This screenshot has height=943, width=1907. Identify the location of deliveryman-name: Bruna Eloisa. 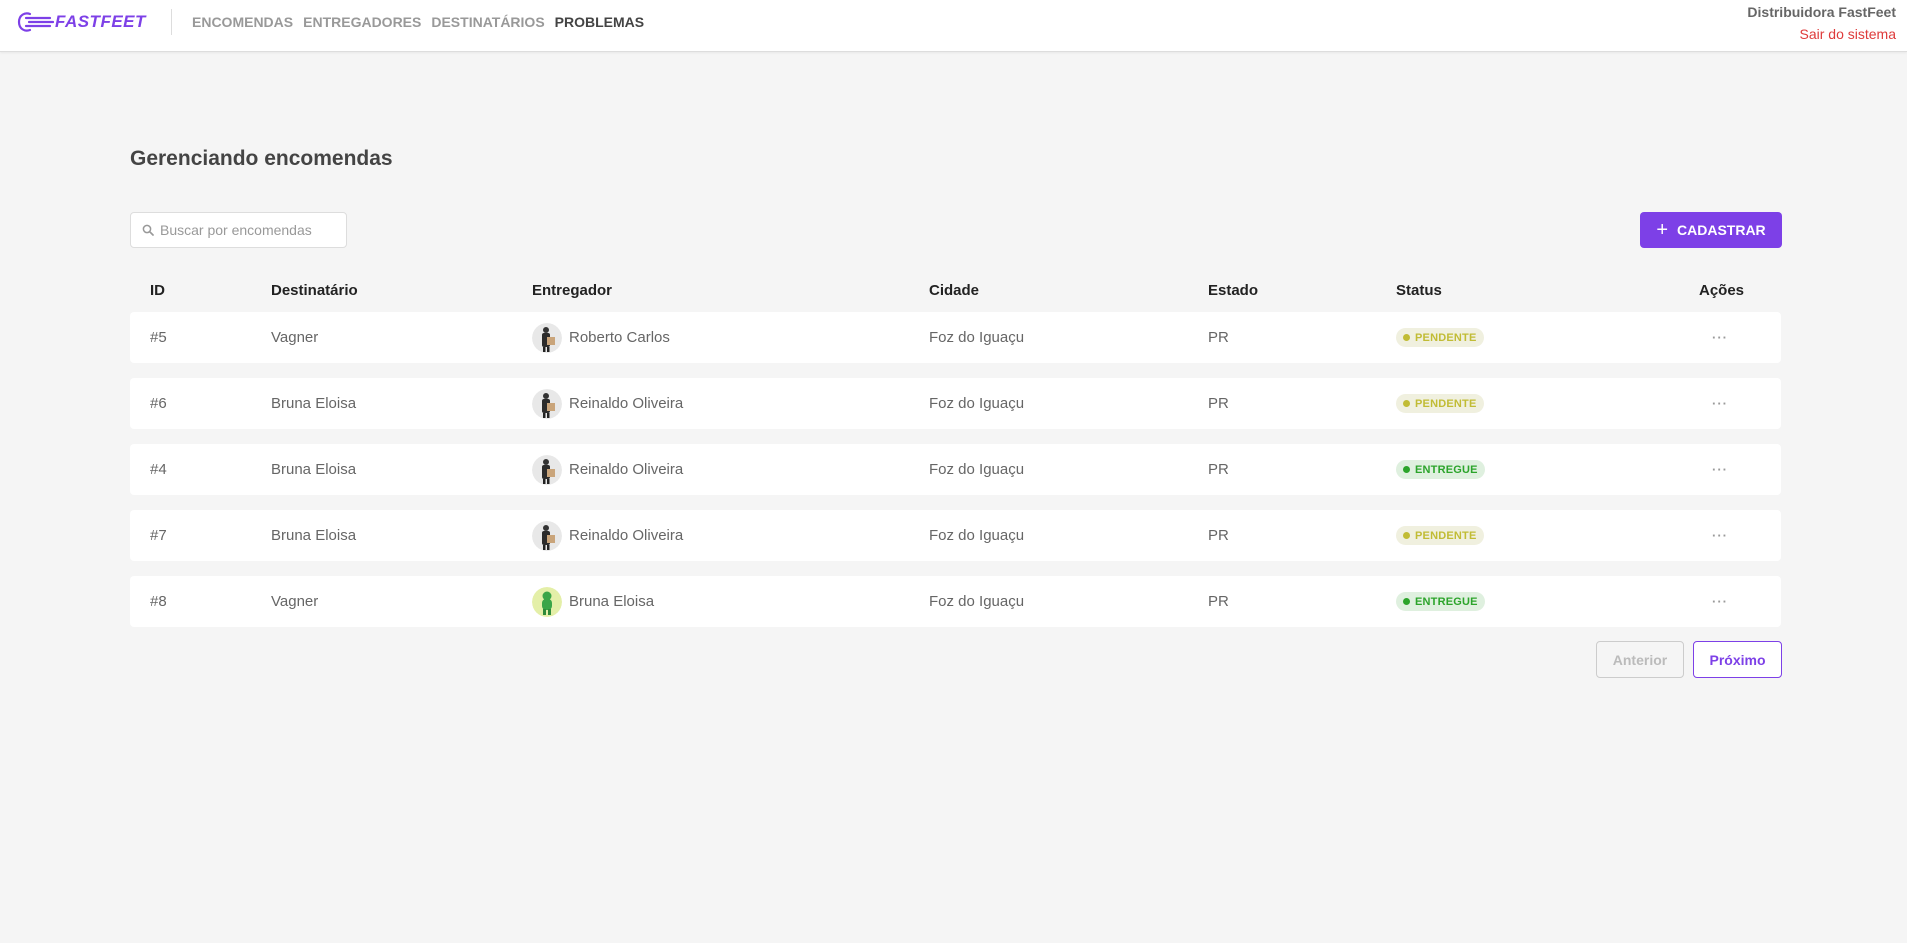
(612, 601).